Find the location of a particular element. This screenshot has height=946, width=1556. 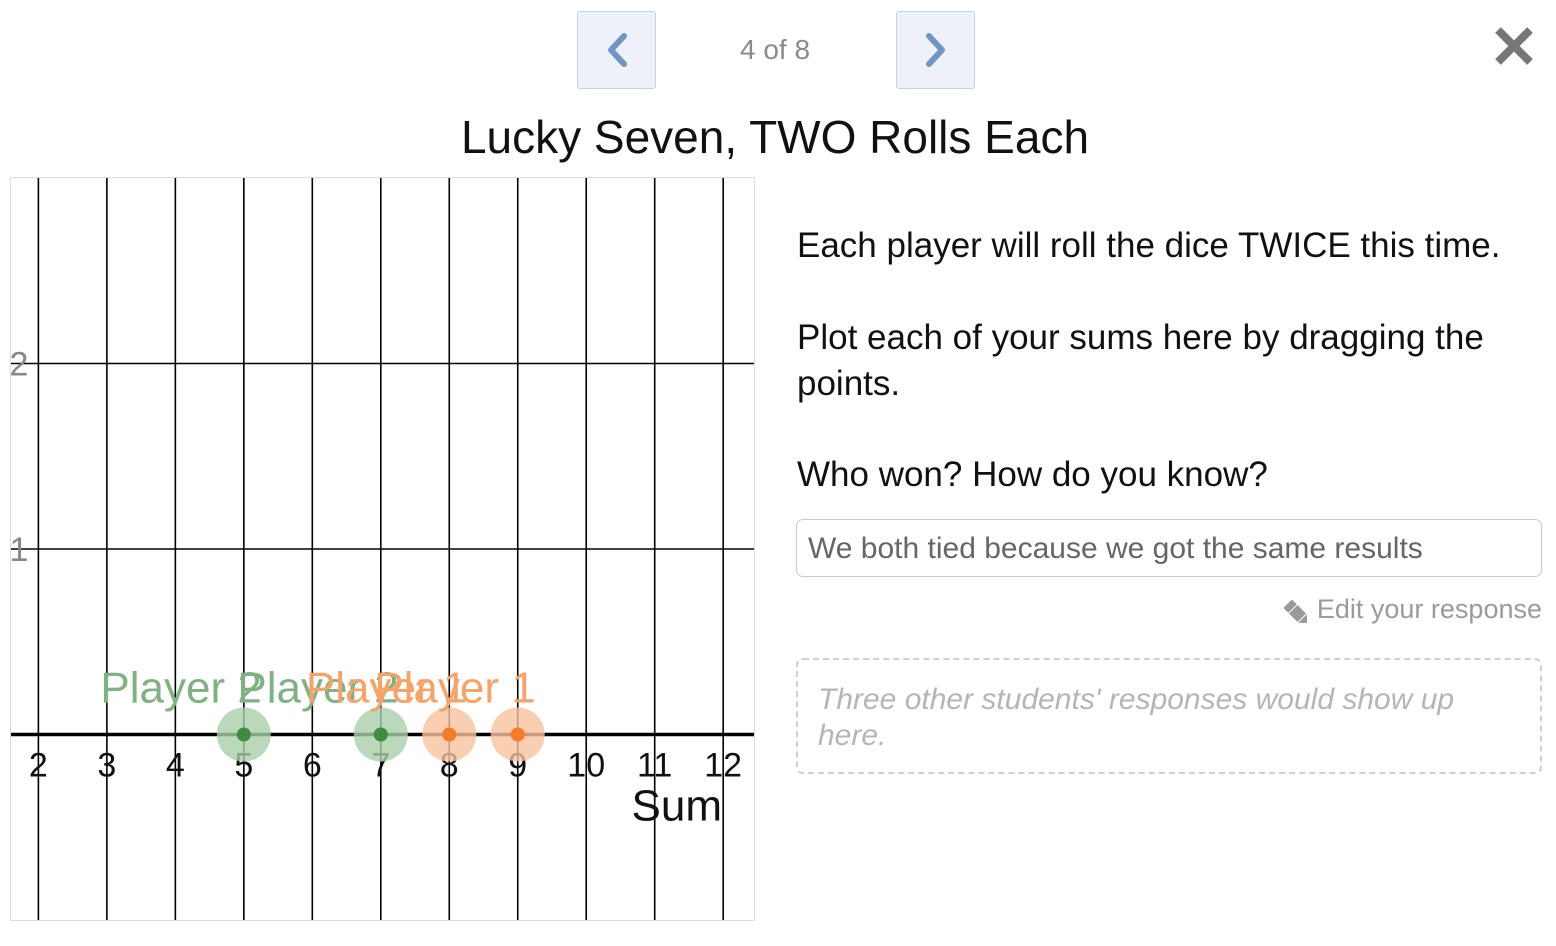

x-tick-label-2: 2 is located at coordinates (38, 766).